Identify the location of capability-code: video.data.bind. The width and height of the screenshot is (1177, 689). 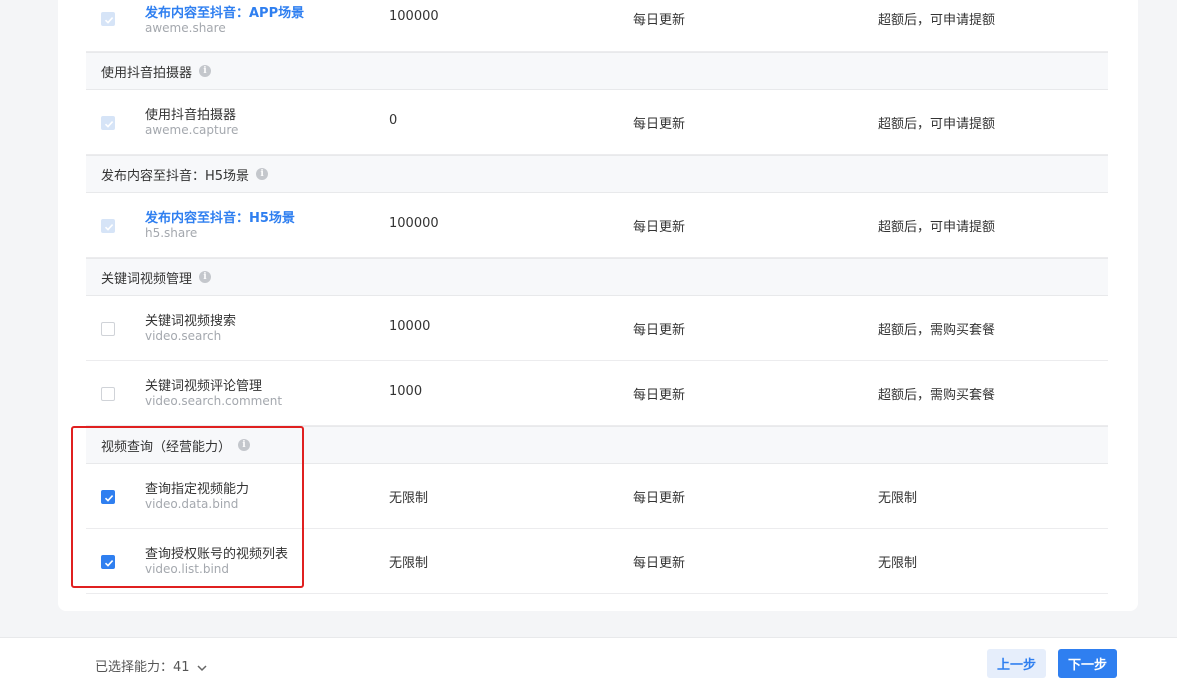
(192, 504).